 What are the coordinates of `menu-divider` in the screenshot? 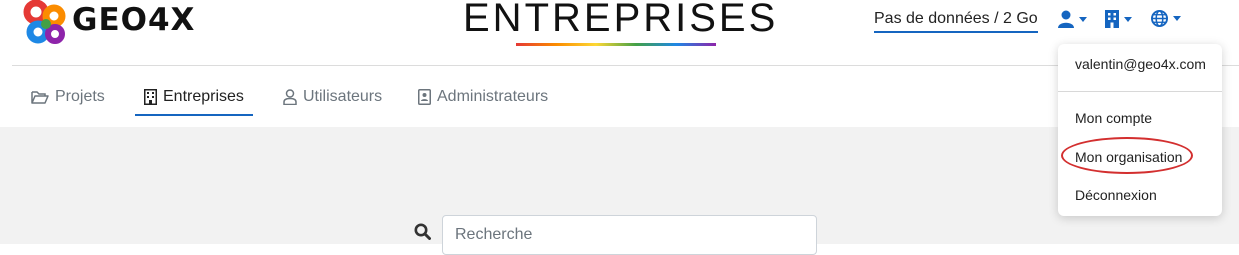 It's located at (1140, 91).